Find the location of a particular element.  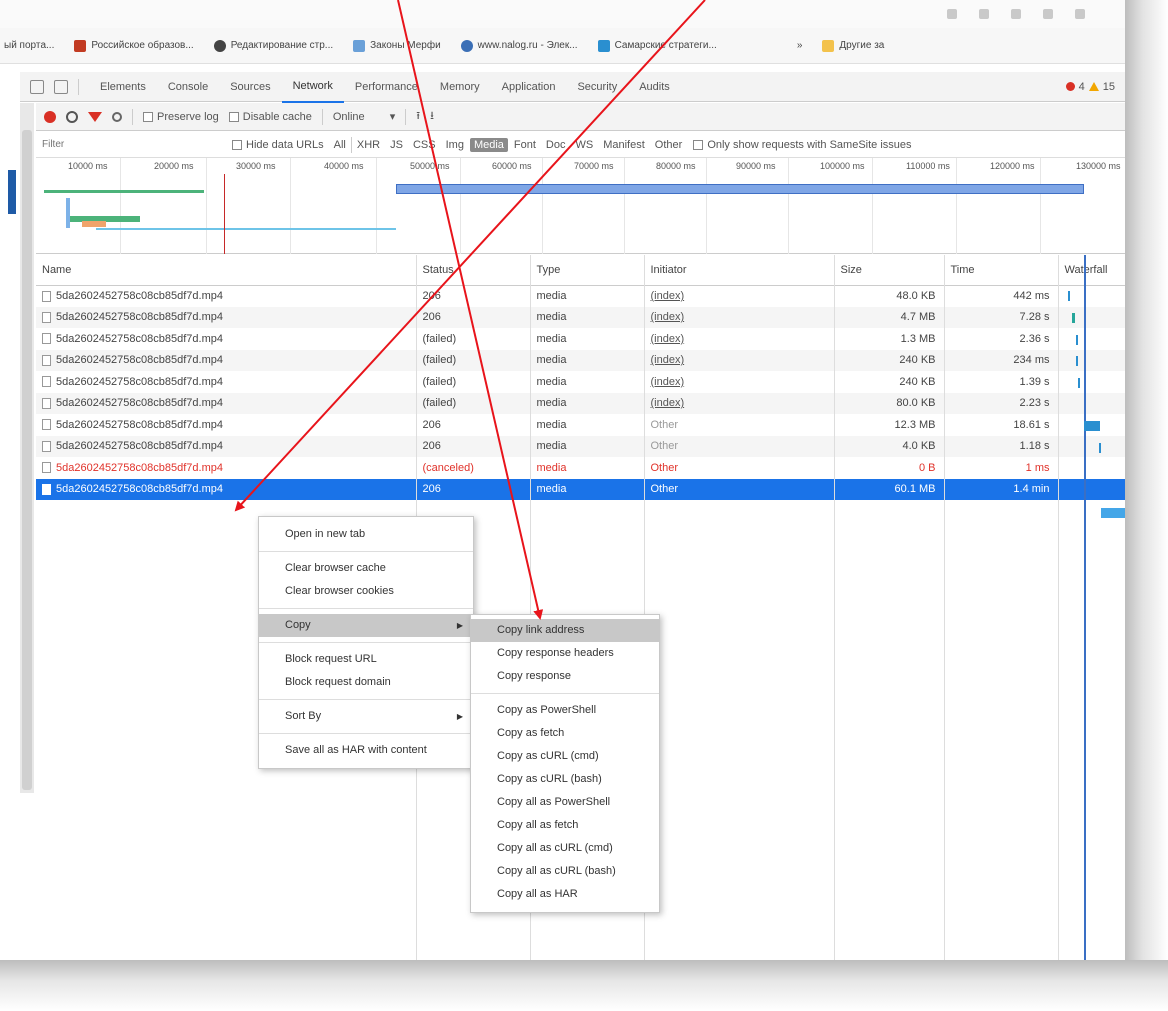

error-warning-counter: 4 15 is located at coordinates (1090, 87).